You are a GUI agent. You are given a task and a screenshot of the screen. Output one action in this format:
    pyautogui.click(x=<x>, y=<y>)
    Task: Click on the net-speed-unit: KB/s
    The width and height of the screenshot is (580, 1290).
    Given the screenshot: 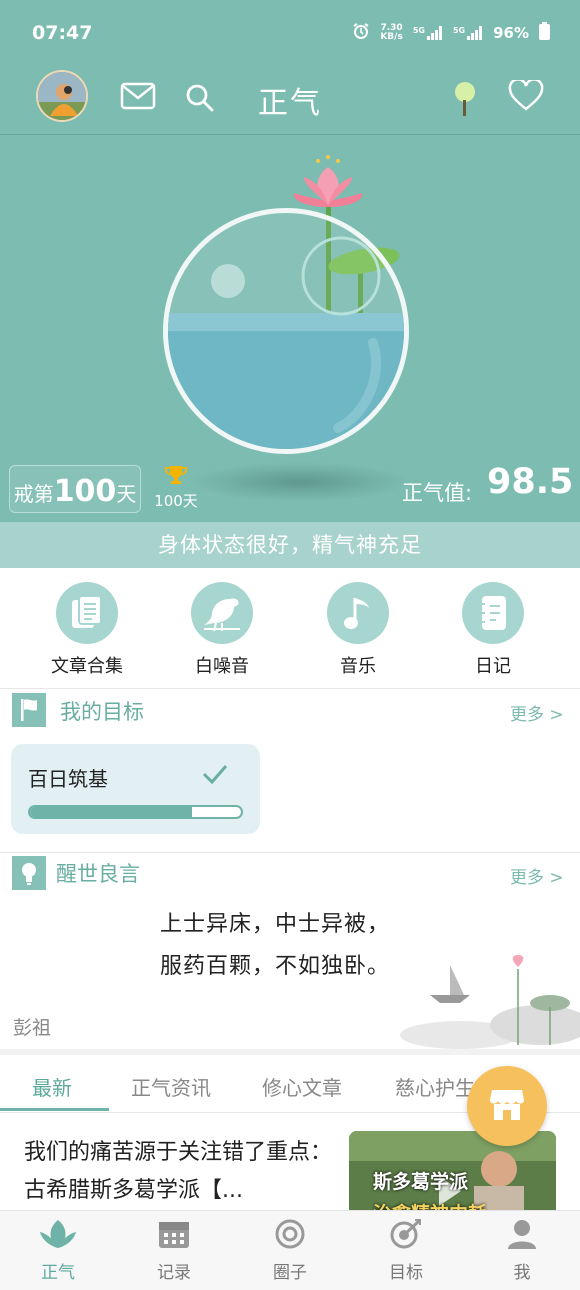 What is the action you would take?
    pyautogui.click(x=391, y=37)
    